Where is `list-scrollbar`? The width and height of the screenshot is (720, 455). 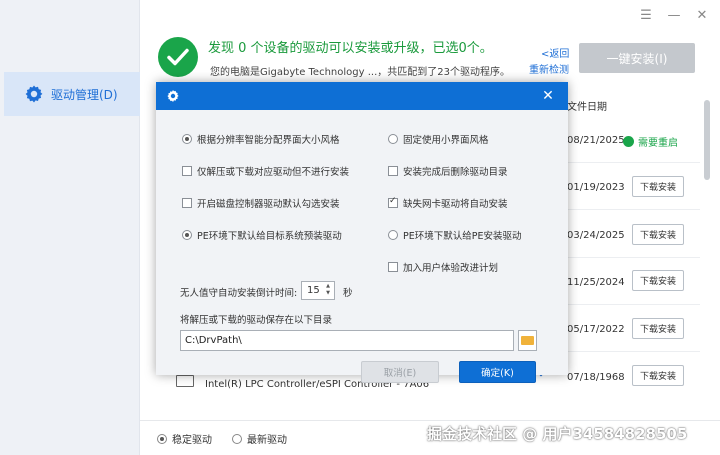 list-scrollbar is located at coordinates (707, 140).